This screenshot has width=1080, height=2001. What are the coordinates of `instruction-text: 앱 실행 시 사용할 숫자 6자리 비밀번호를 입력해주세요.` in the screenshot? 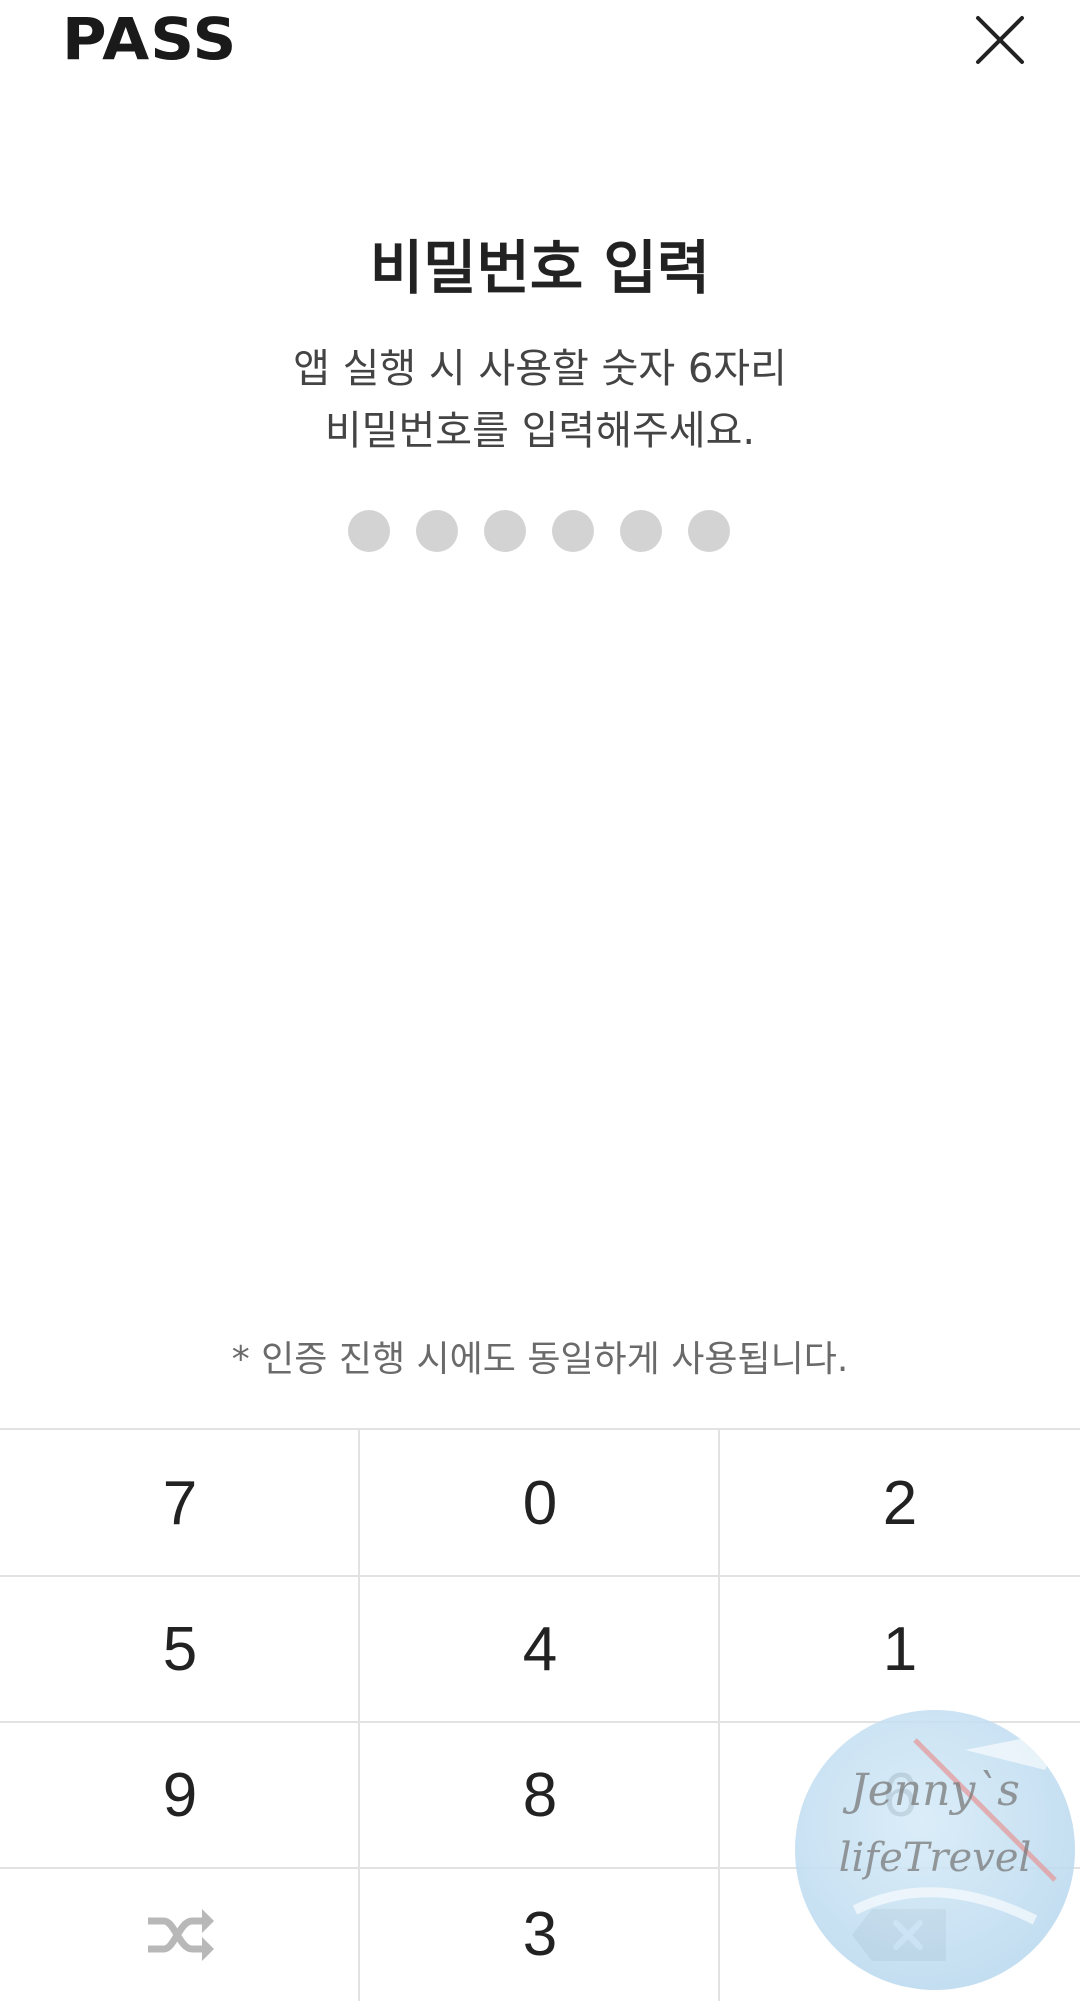 It's located at (540, 400).